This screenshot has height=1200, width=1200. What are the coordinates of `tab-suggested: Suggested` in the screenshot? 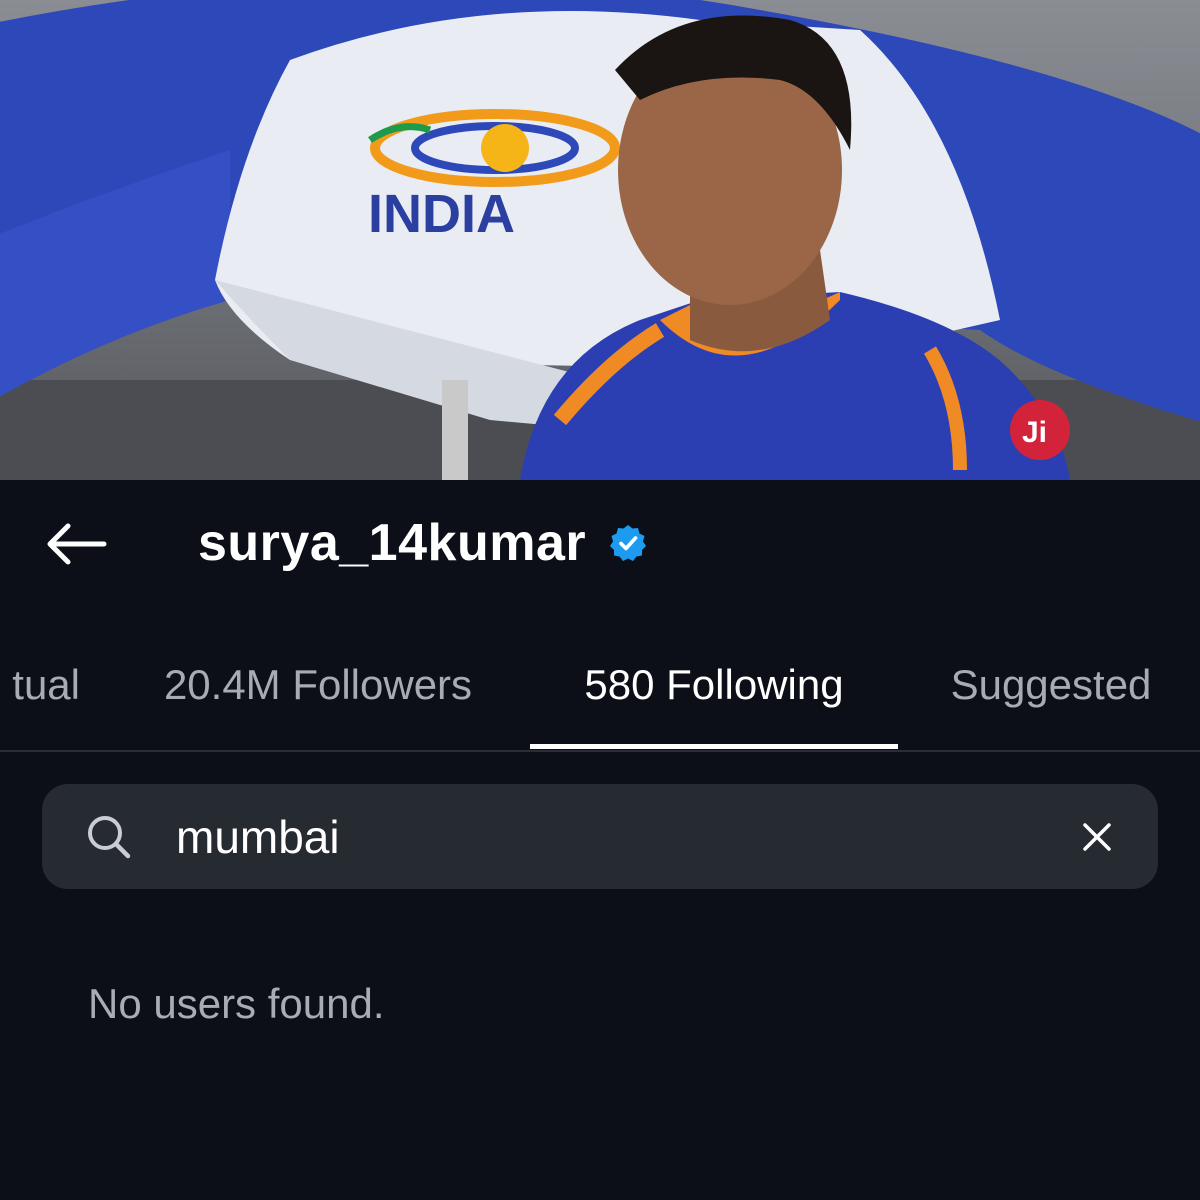 It's located at (1051, 685).